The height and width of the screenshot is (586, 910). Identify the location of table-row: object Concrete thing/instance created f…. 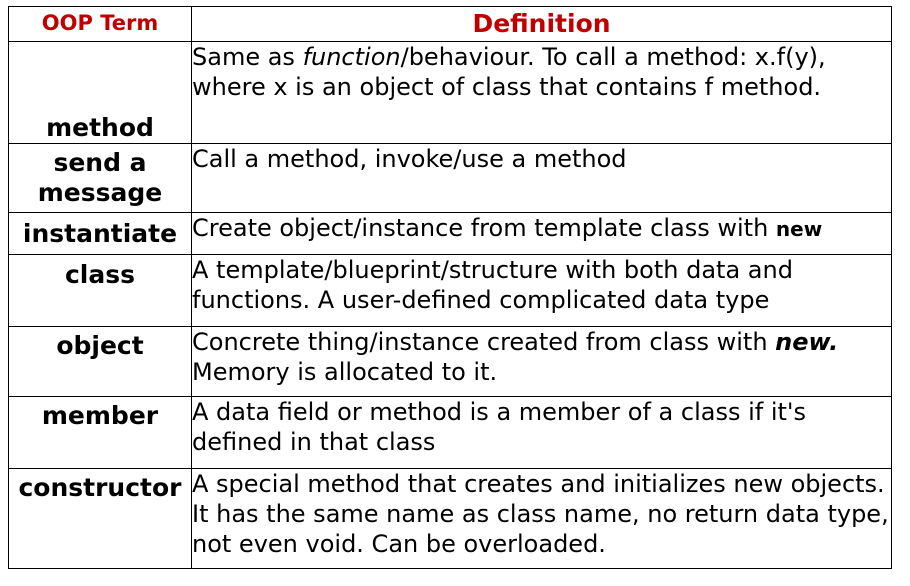
(450, 361).